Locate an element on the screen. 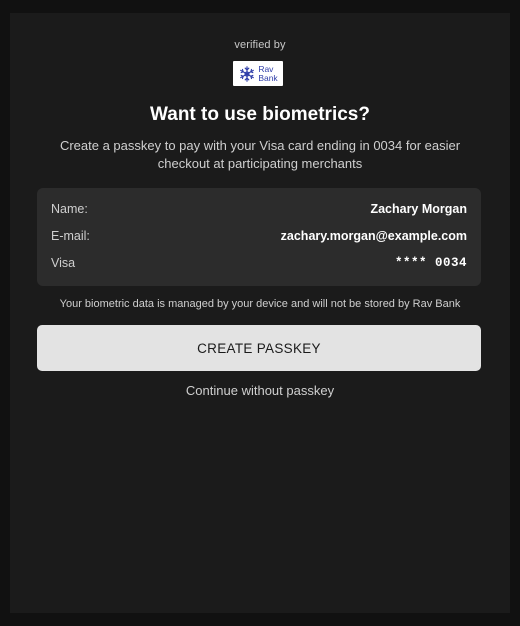 This screenshot has width=520, height=626. card-label: Visa is located at coordinates (63, 263).